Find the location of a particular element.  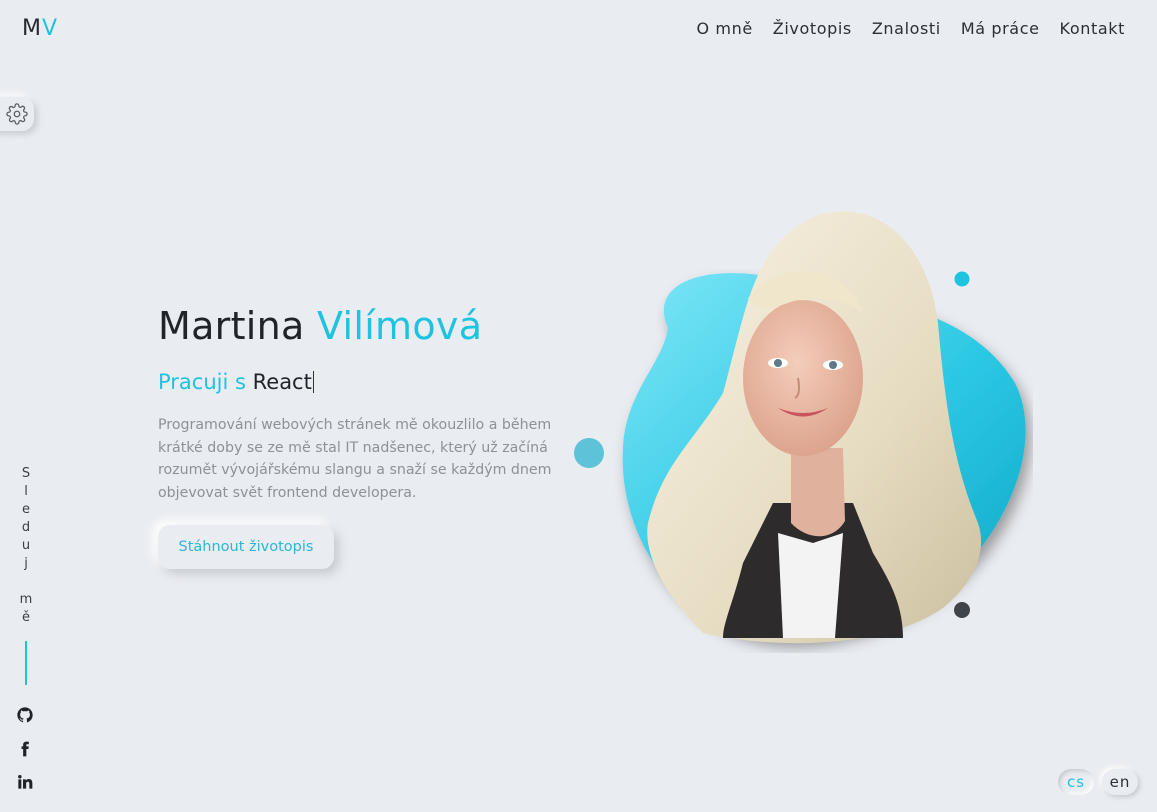

follow-letter: m is located at coordinates (26, 599).